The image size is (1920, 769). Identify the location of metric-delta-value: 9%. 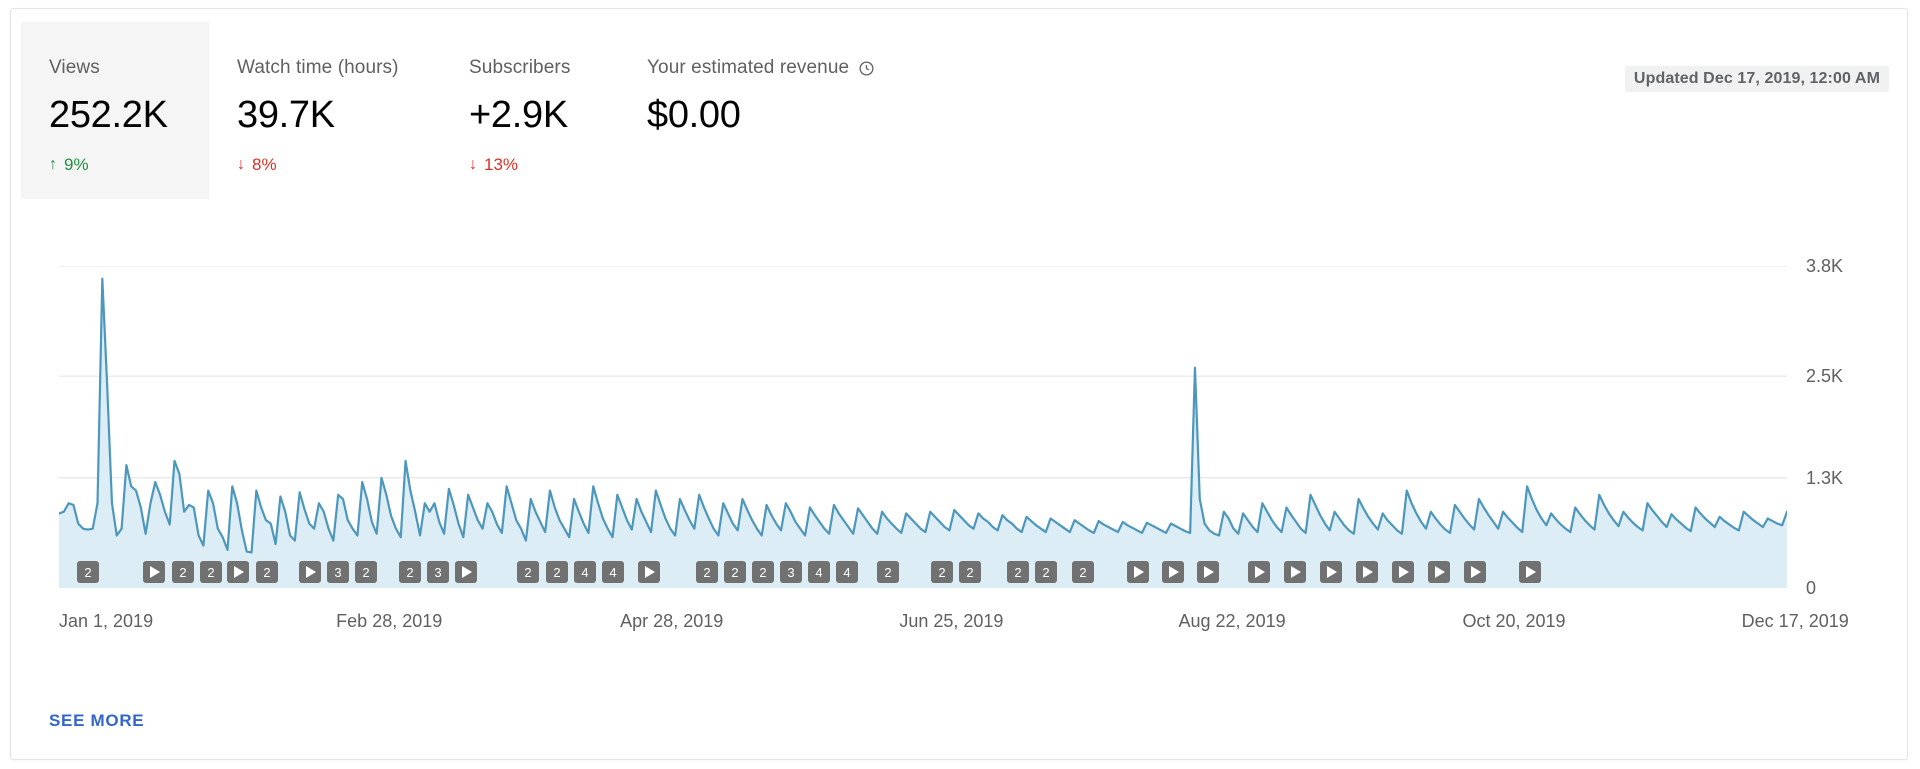
(76, 164).